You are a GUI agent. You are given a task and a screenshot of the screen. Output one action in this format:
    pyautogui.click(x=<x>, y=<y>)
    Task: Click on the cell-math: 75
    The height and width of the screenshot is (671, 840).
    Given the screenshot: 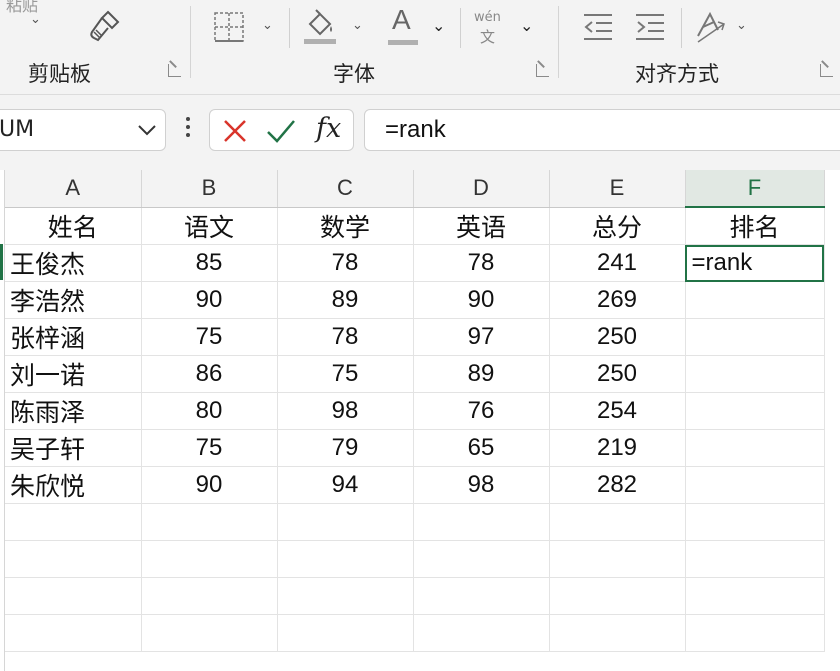 What is the action you would take?
    pyautogui.click(x=345, y=374)
    